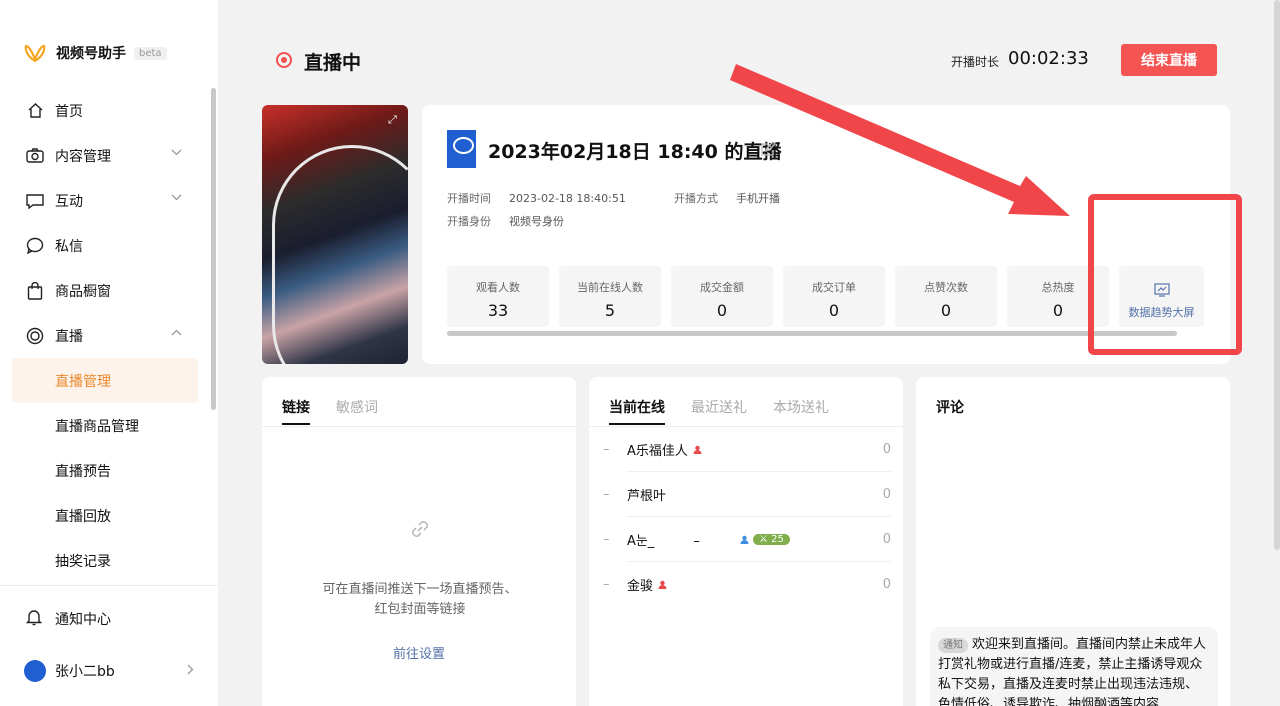  I want to click on go-settings-link: 前往设置, so click(419, 652).